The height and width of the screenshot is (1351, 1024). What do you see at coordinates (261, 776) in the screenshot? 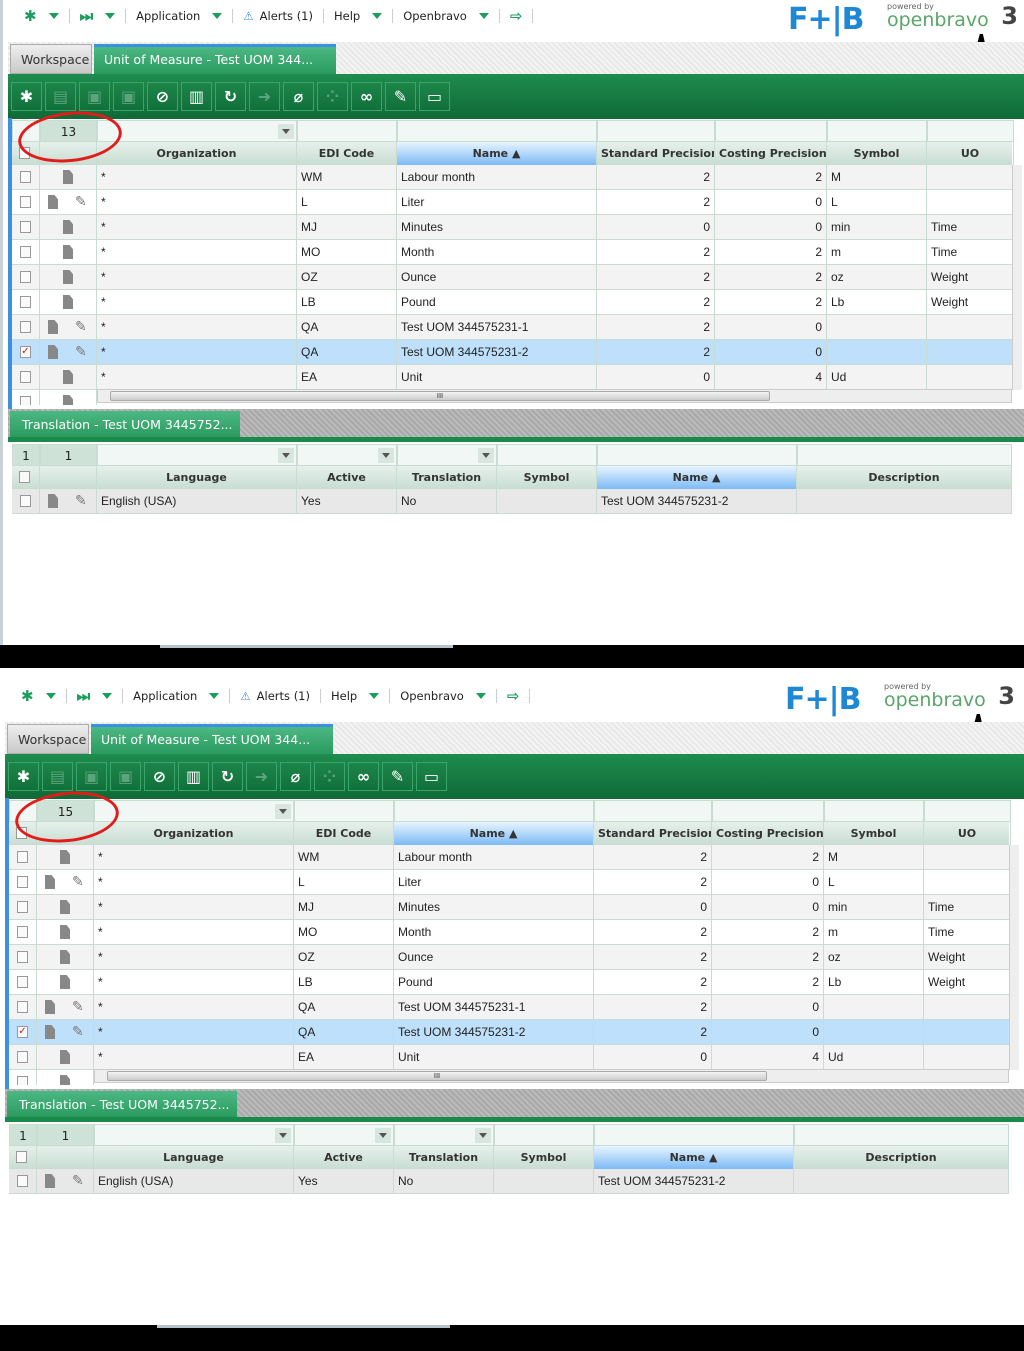
I see `export-button: ➜` at bounding box center [261, 776].